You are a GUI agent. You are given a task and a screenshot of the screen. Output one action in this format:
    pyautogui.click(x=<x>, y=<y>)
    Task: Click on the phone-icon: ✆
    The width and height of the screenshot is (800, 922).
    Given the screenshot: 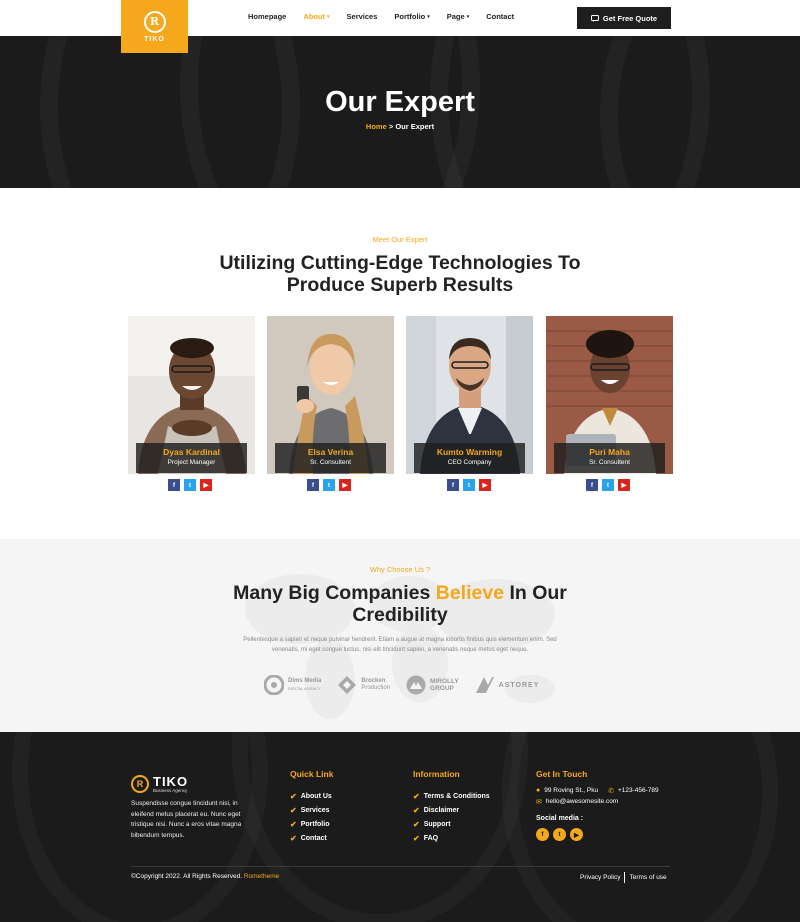 What is the action you would take?
    pyautogui.click(x=611, y=791)
    